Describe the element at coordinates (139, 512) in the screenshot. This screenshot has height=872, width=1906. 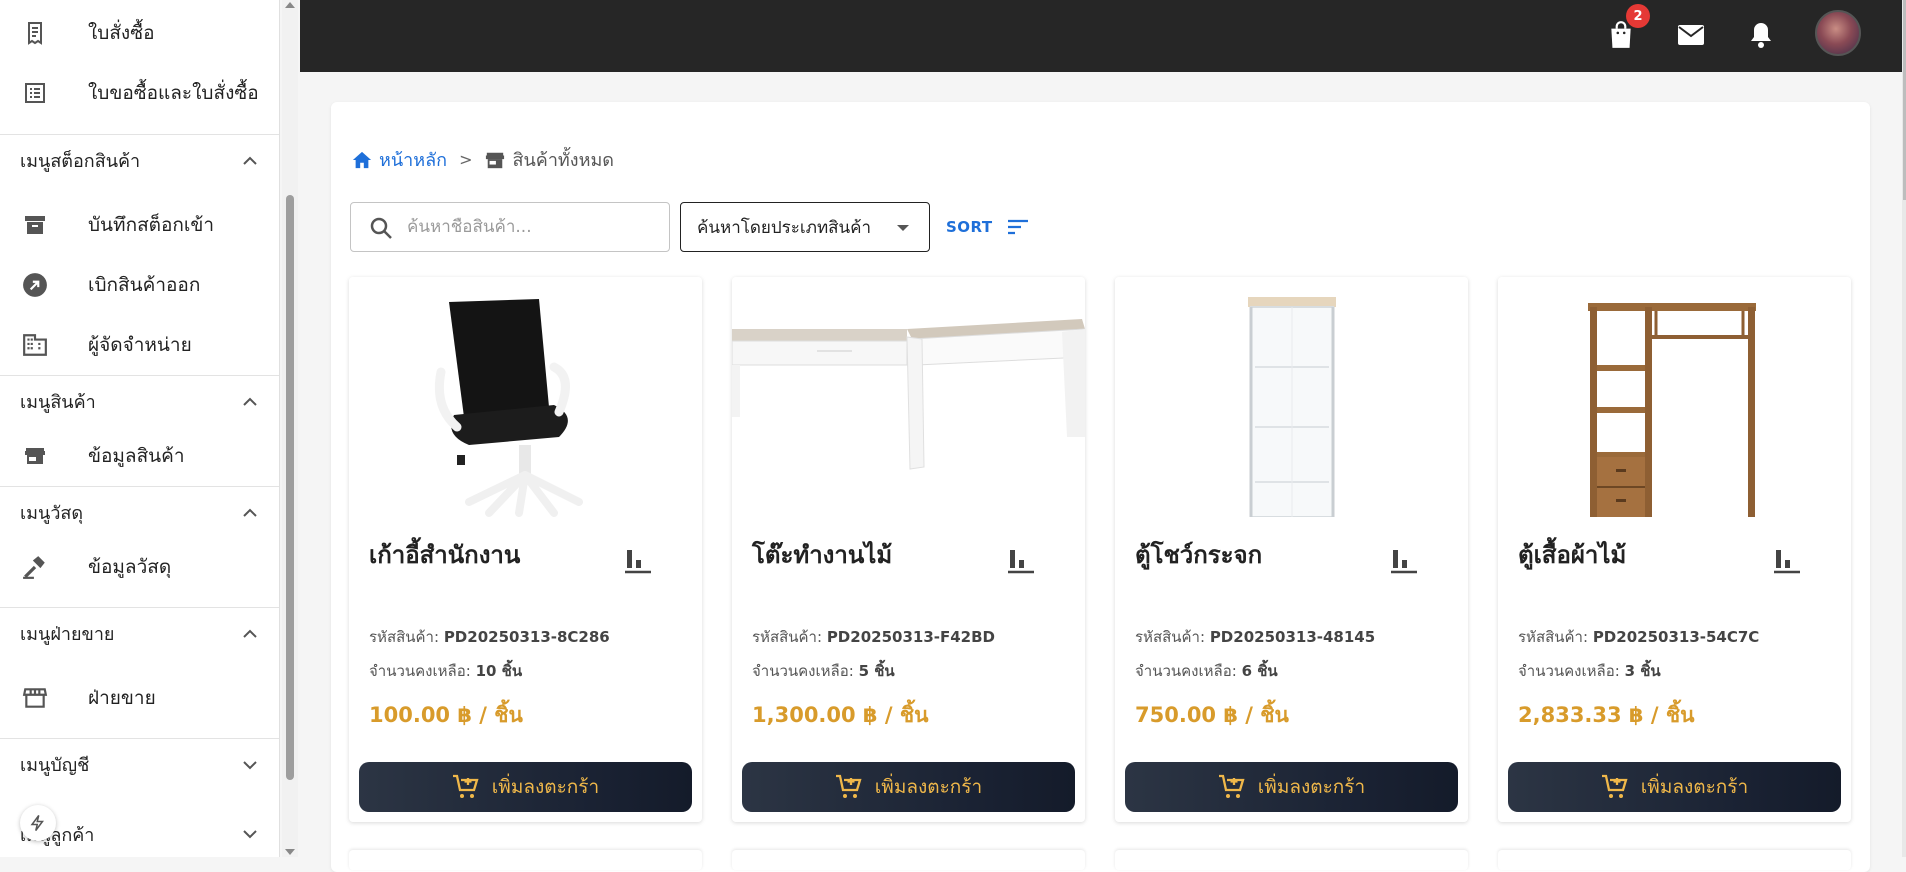
I see `section-materials: เมนูวัสดุ` at that location.